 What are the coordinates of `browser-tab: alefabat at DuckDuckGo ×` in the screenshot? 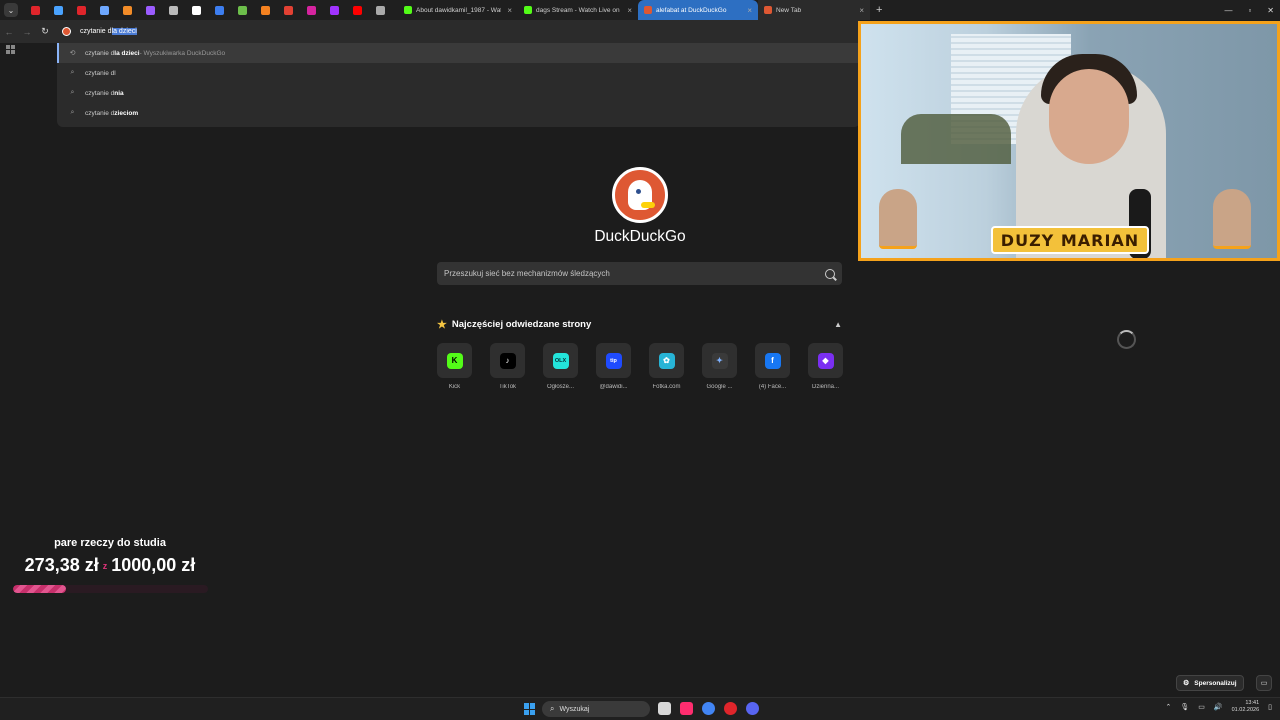 It's located at (698, 10).